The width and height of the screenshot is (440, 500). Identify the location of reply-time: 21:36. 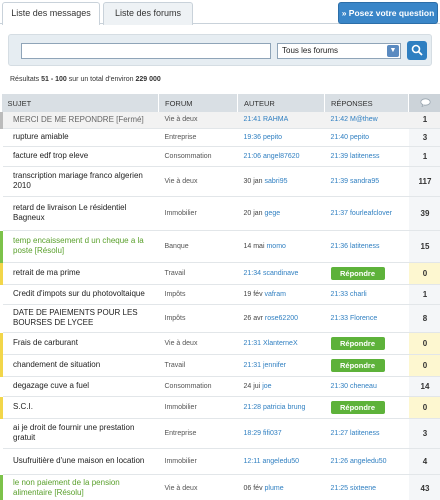
(340, 246).